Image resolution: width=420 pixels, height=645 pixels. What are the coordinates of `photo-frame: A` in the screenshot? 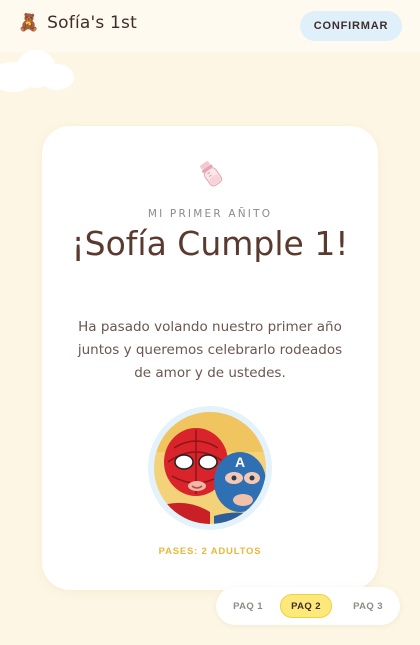 It's located at (210, 468).